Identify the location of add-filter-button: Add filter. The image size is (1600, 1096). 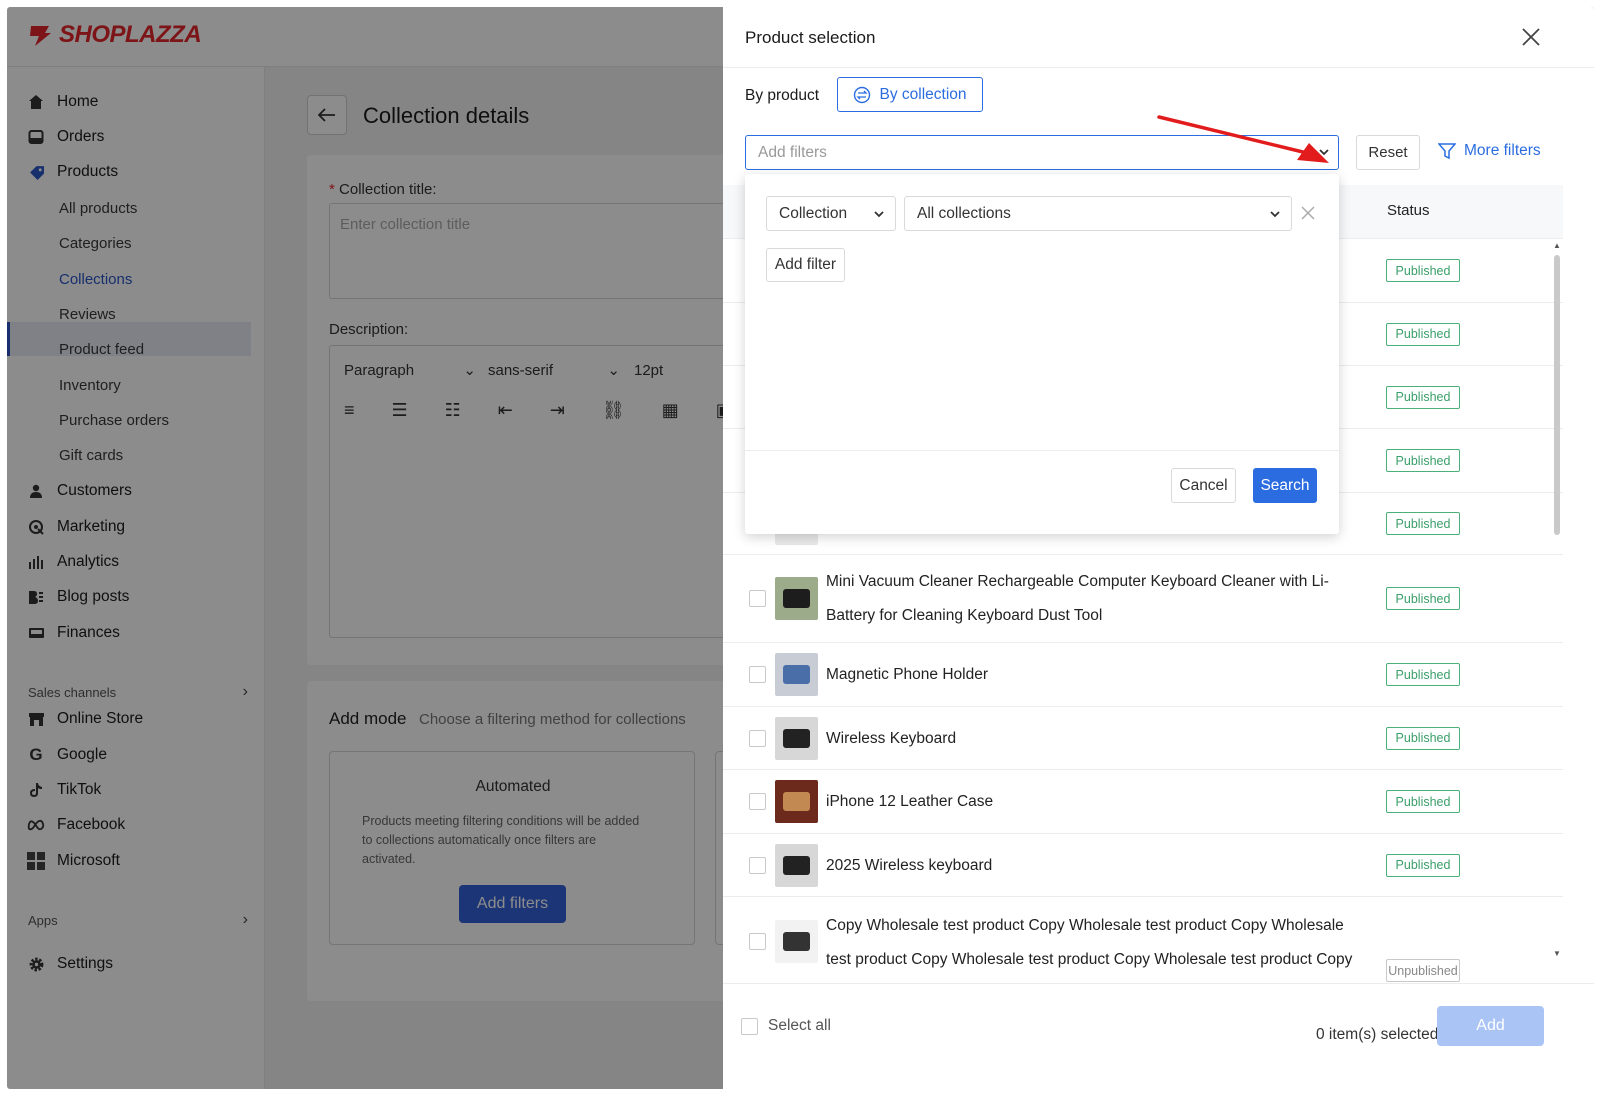
(805, 265).